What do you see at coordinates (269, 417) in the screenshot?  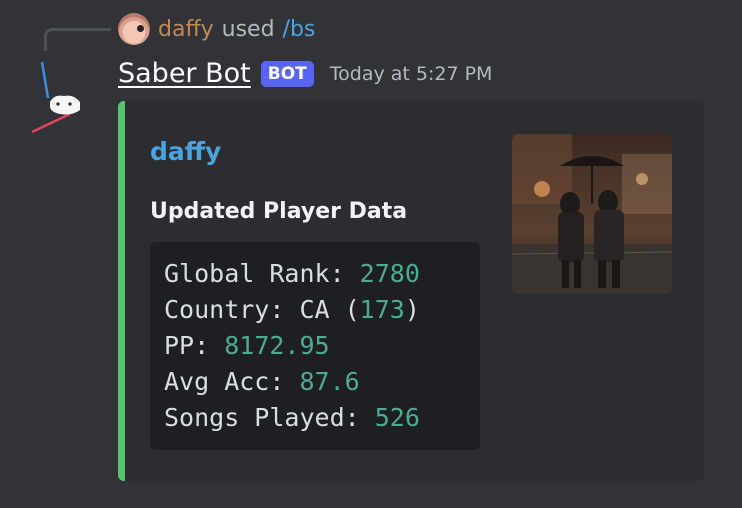 I see `stat-label: Songs Played:` at bounding box center [269, 417].